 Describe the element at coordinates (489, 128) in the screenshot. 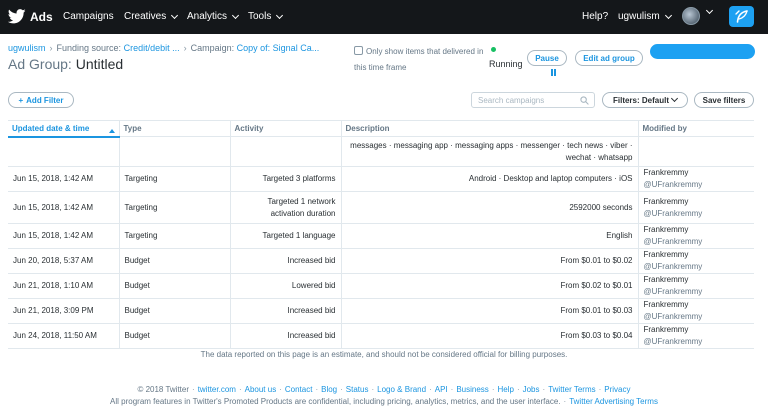

I see `column-header-description: Description` at that location.